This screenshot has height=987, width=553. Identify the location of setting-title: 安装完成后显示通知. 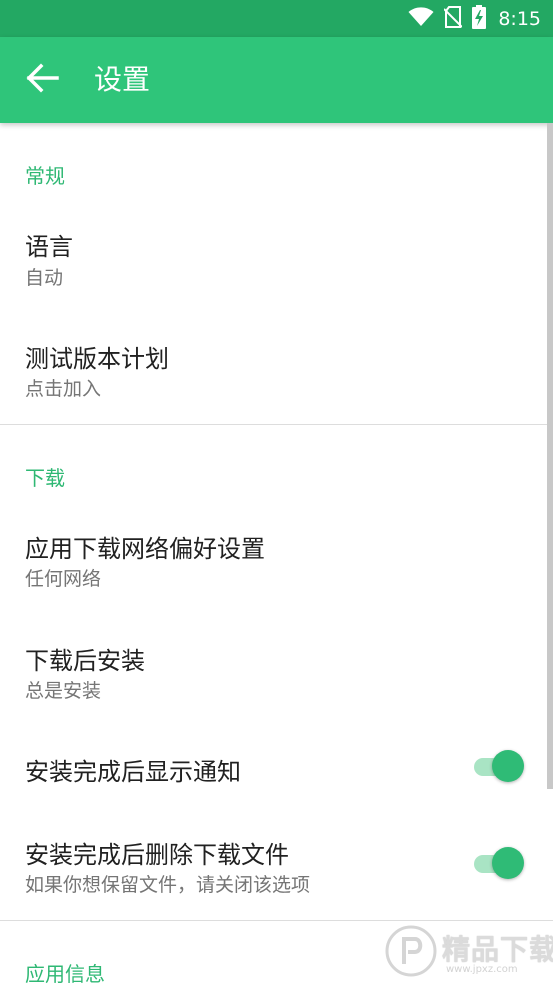
(133, 772).